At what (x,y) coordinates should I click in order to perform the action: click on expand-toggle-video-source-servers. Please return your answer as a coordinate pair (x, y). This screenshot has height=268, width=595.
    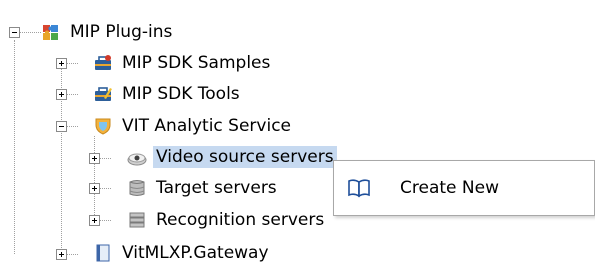
    Looking at the image, I should click on (94, 158).